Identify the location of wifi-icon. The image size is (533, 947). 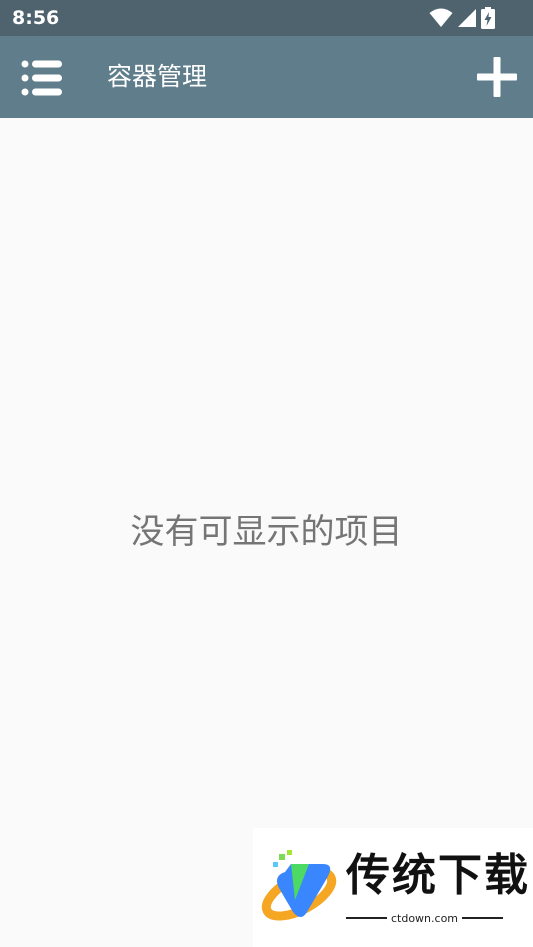
(441, 17).